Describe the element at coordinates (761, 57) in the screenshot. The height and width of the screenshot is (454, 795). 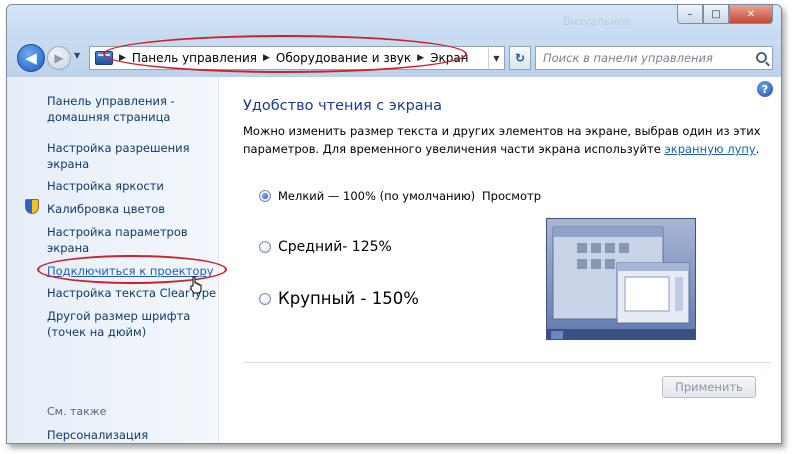
I see `search-icon` at that location.